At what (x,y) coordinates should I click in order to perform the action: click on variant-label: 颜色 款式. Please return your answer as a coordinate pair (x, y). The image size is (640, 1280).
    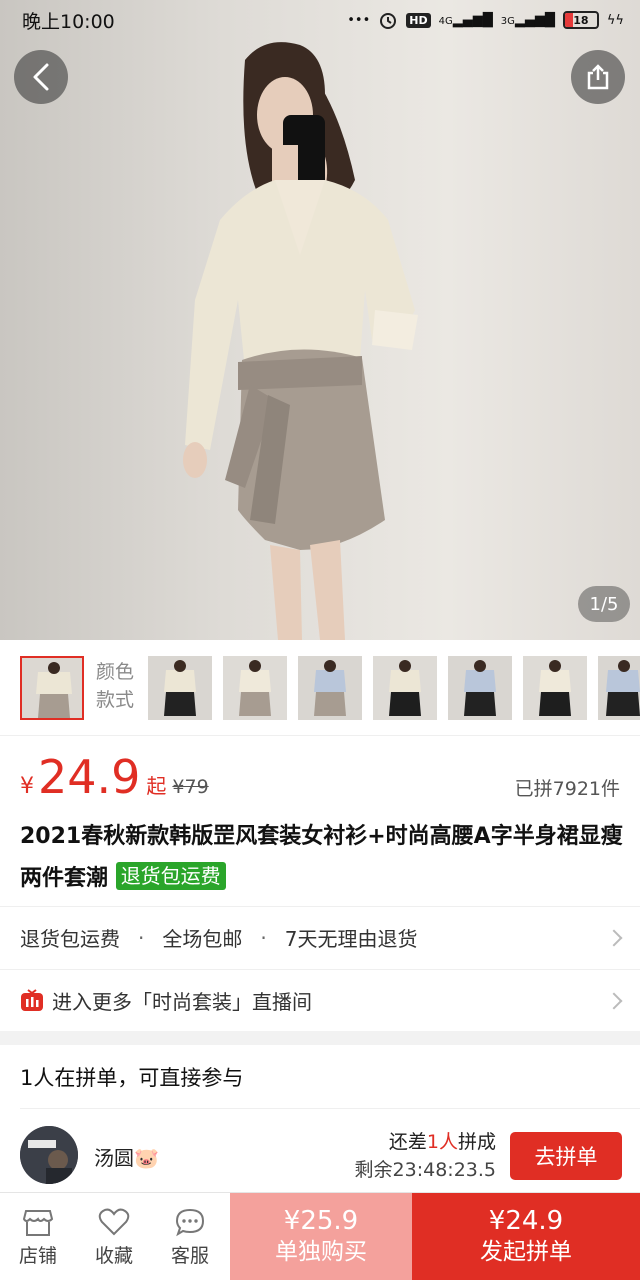
    Looking at the image, I should click on (115, 686).